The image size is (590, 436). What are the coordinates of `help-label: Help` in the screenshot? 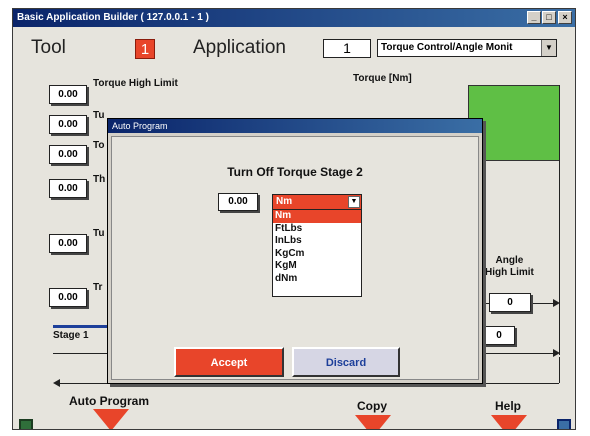 It's located at (508, 406).